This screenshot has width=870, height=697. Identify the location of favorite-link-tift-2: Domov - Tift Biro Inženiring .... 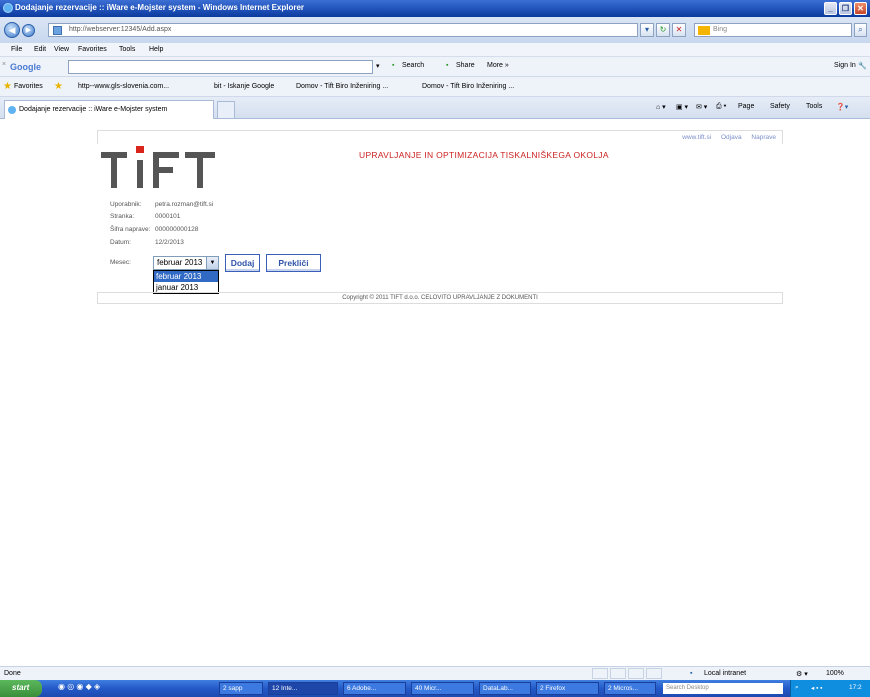
(468, 86).